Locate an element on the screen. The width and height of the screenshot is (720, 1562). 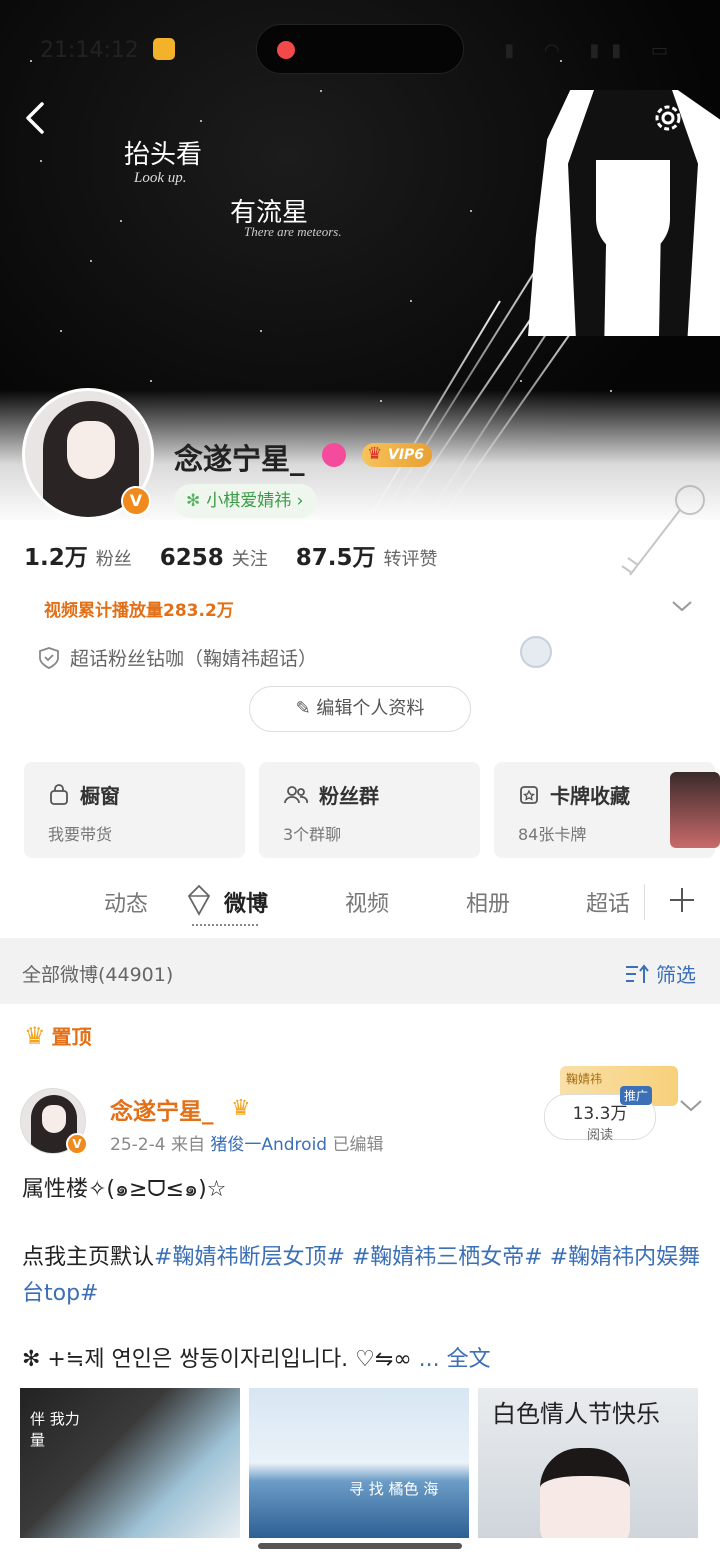
read-count-label: 阅读 is located at coordinates (599, 1135).